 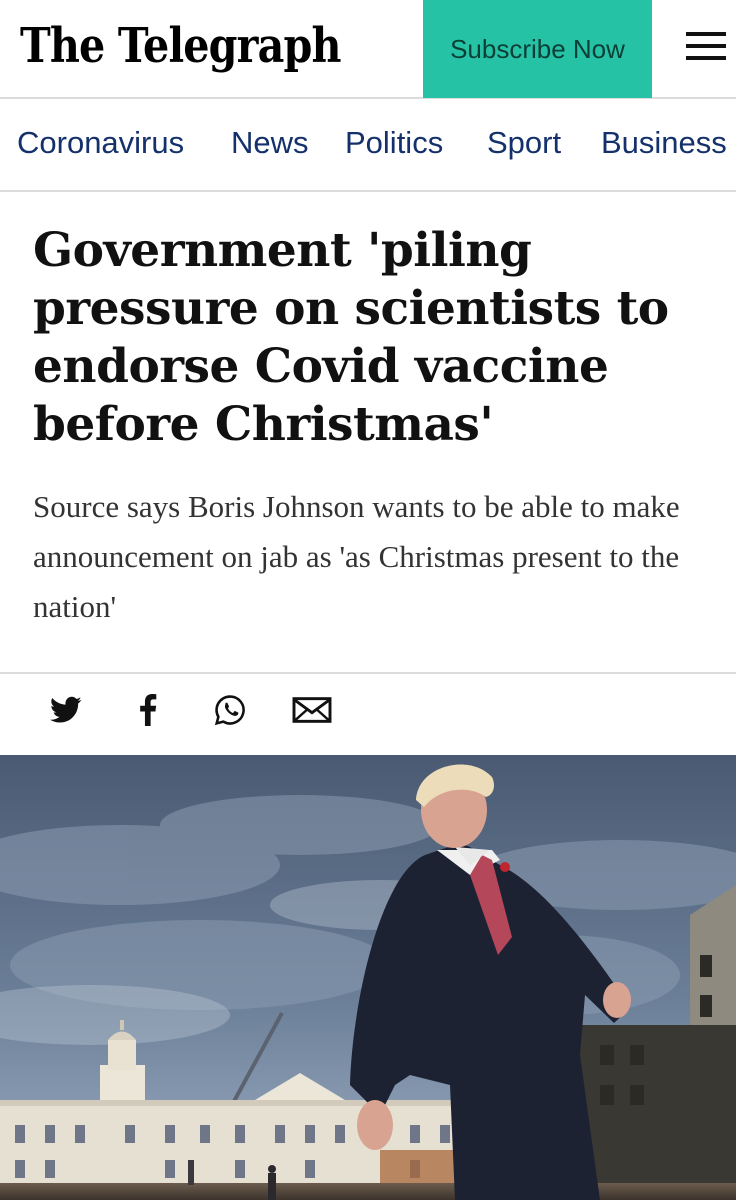 What do you see at coordinates (664, 143) in the screenshot?
I see `nav-item-business: Business` at bounding box center [664, 143].